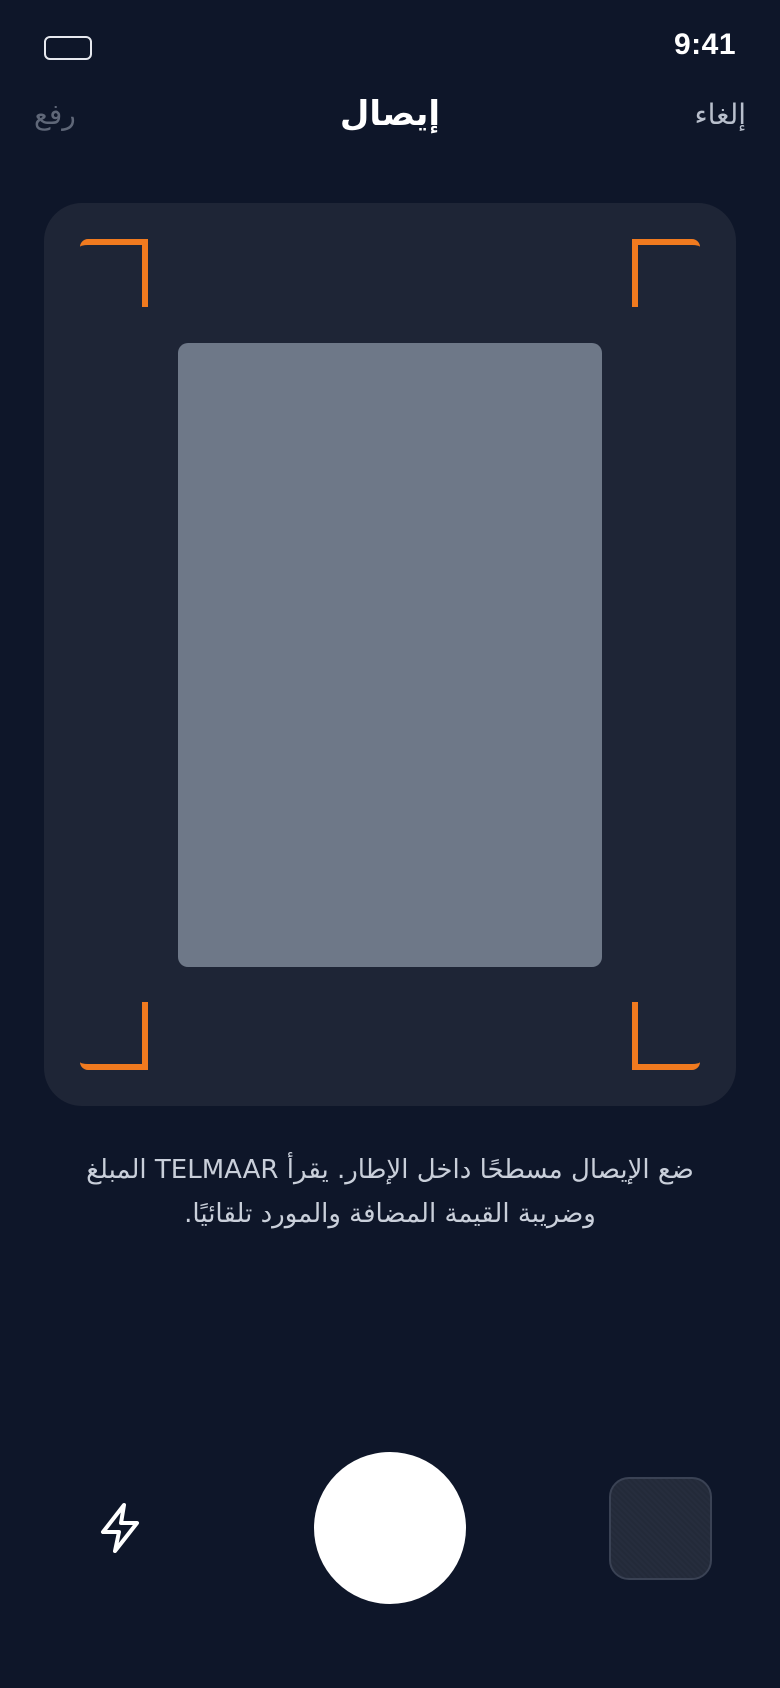 This screenshot has width=780, height=1688. I want to click on flash-icon, so click(120, 1528).